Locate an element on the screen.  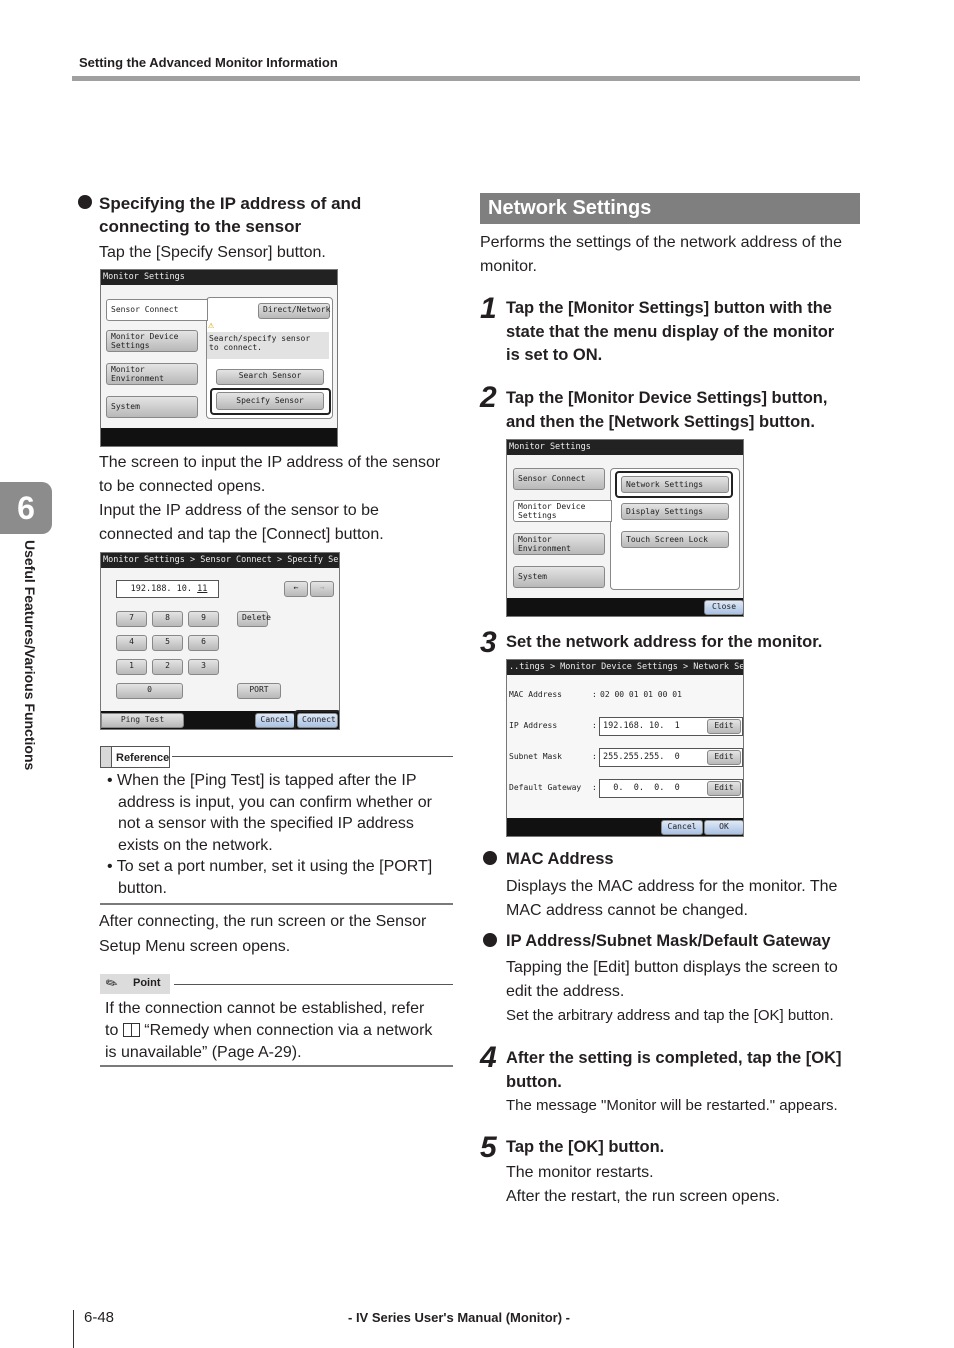
step-number: 2 is located at coordinates (488, 397).